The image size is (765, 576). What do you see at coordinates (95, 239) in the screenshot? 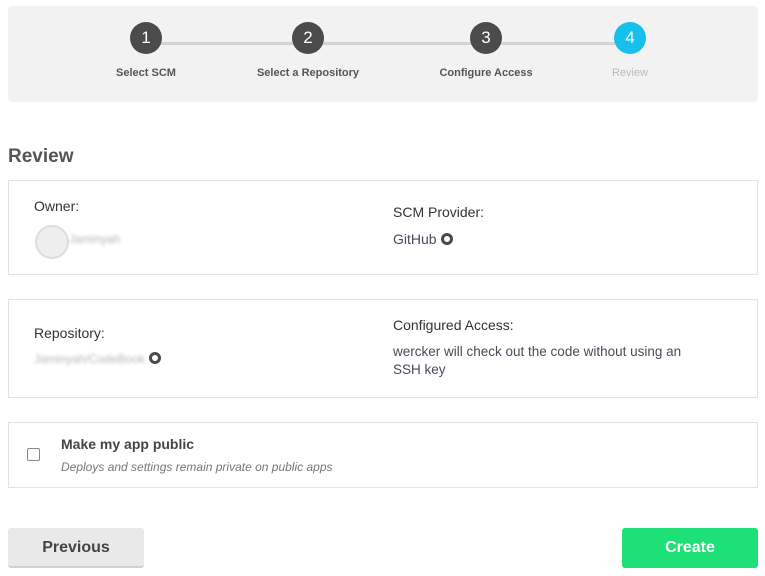
I see `owner-name: Jaminyah` at bounding box center [95, 239].